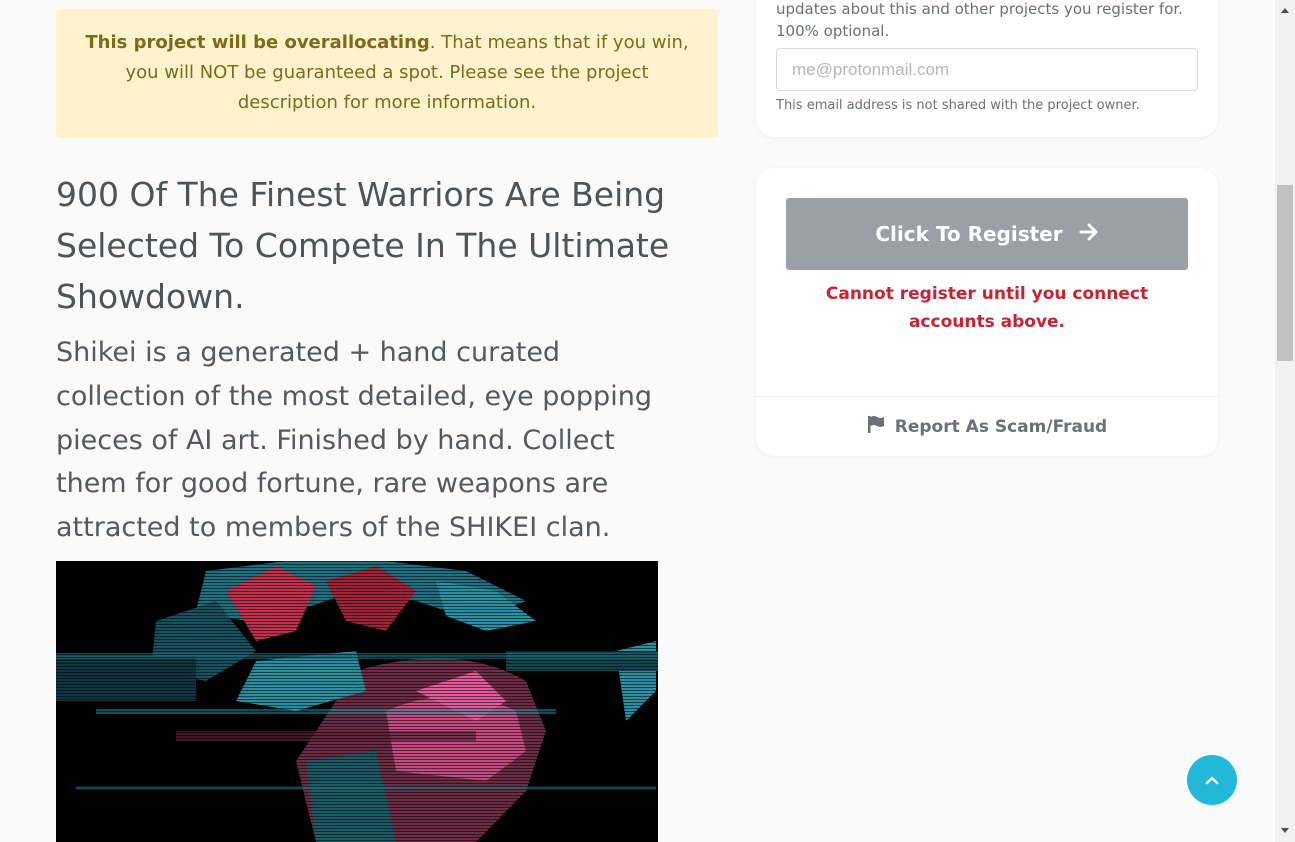 This screenshot has height=842, width=1295. I want to click on page-scrollbar, so click(1285, 421).